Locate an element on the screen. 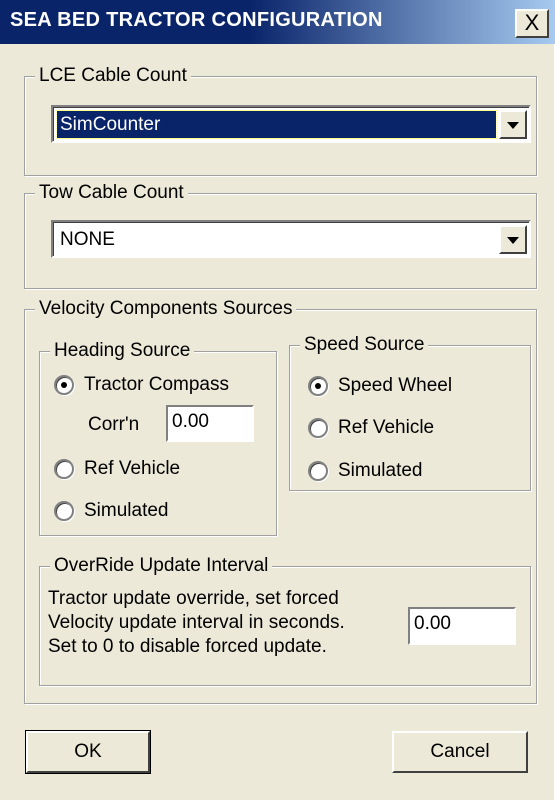 The image size is (555, 810). window-title: SEA BED TRACTOR CONFIGURATION is located at coordinates (196, 20).